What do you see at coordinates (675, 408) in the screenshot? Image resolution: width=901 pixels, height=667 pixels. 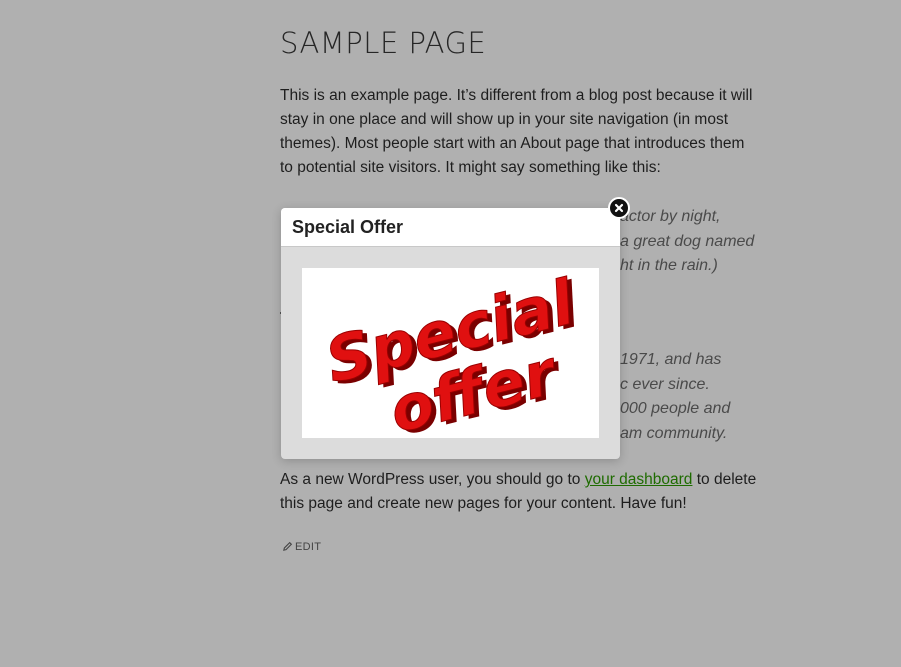 I see `quote-line: 000 people and` at bounding box center [675, 408].